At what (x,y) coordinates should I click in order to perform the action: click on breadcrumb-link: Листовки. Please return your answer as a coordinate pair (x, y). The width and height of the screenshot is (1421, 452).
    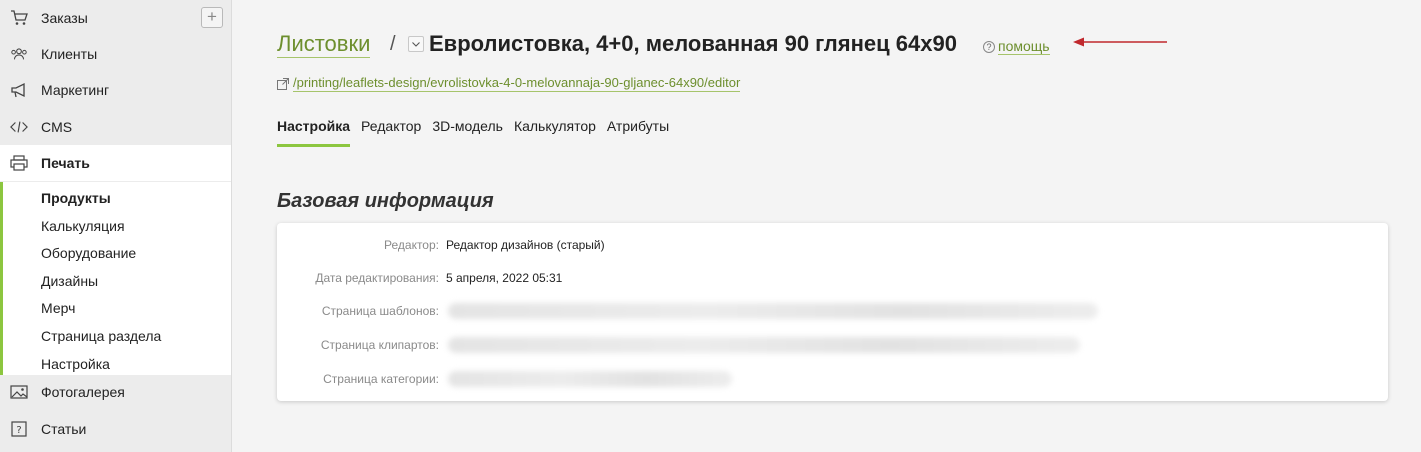
    Looking at the image, I should click on (324, 44).